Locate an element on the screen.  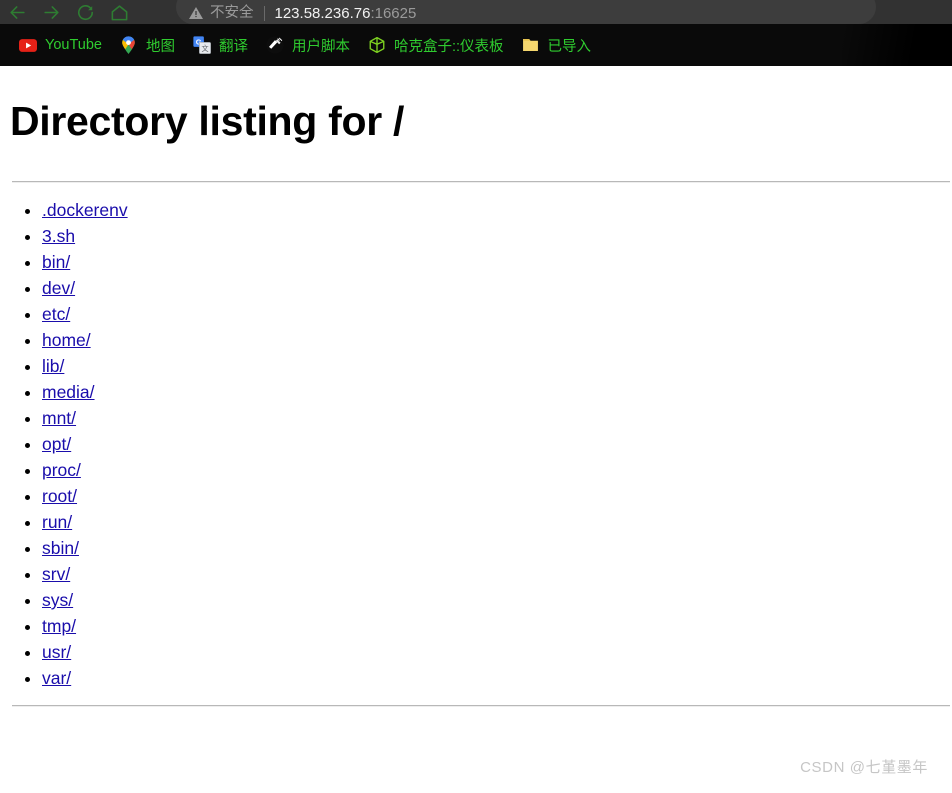
directory-link: usr/ is located at coordinates (56, 652).